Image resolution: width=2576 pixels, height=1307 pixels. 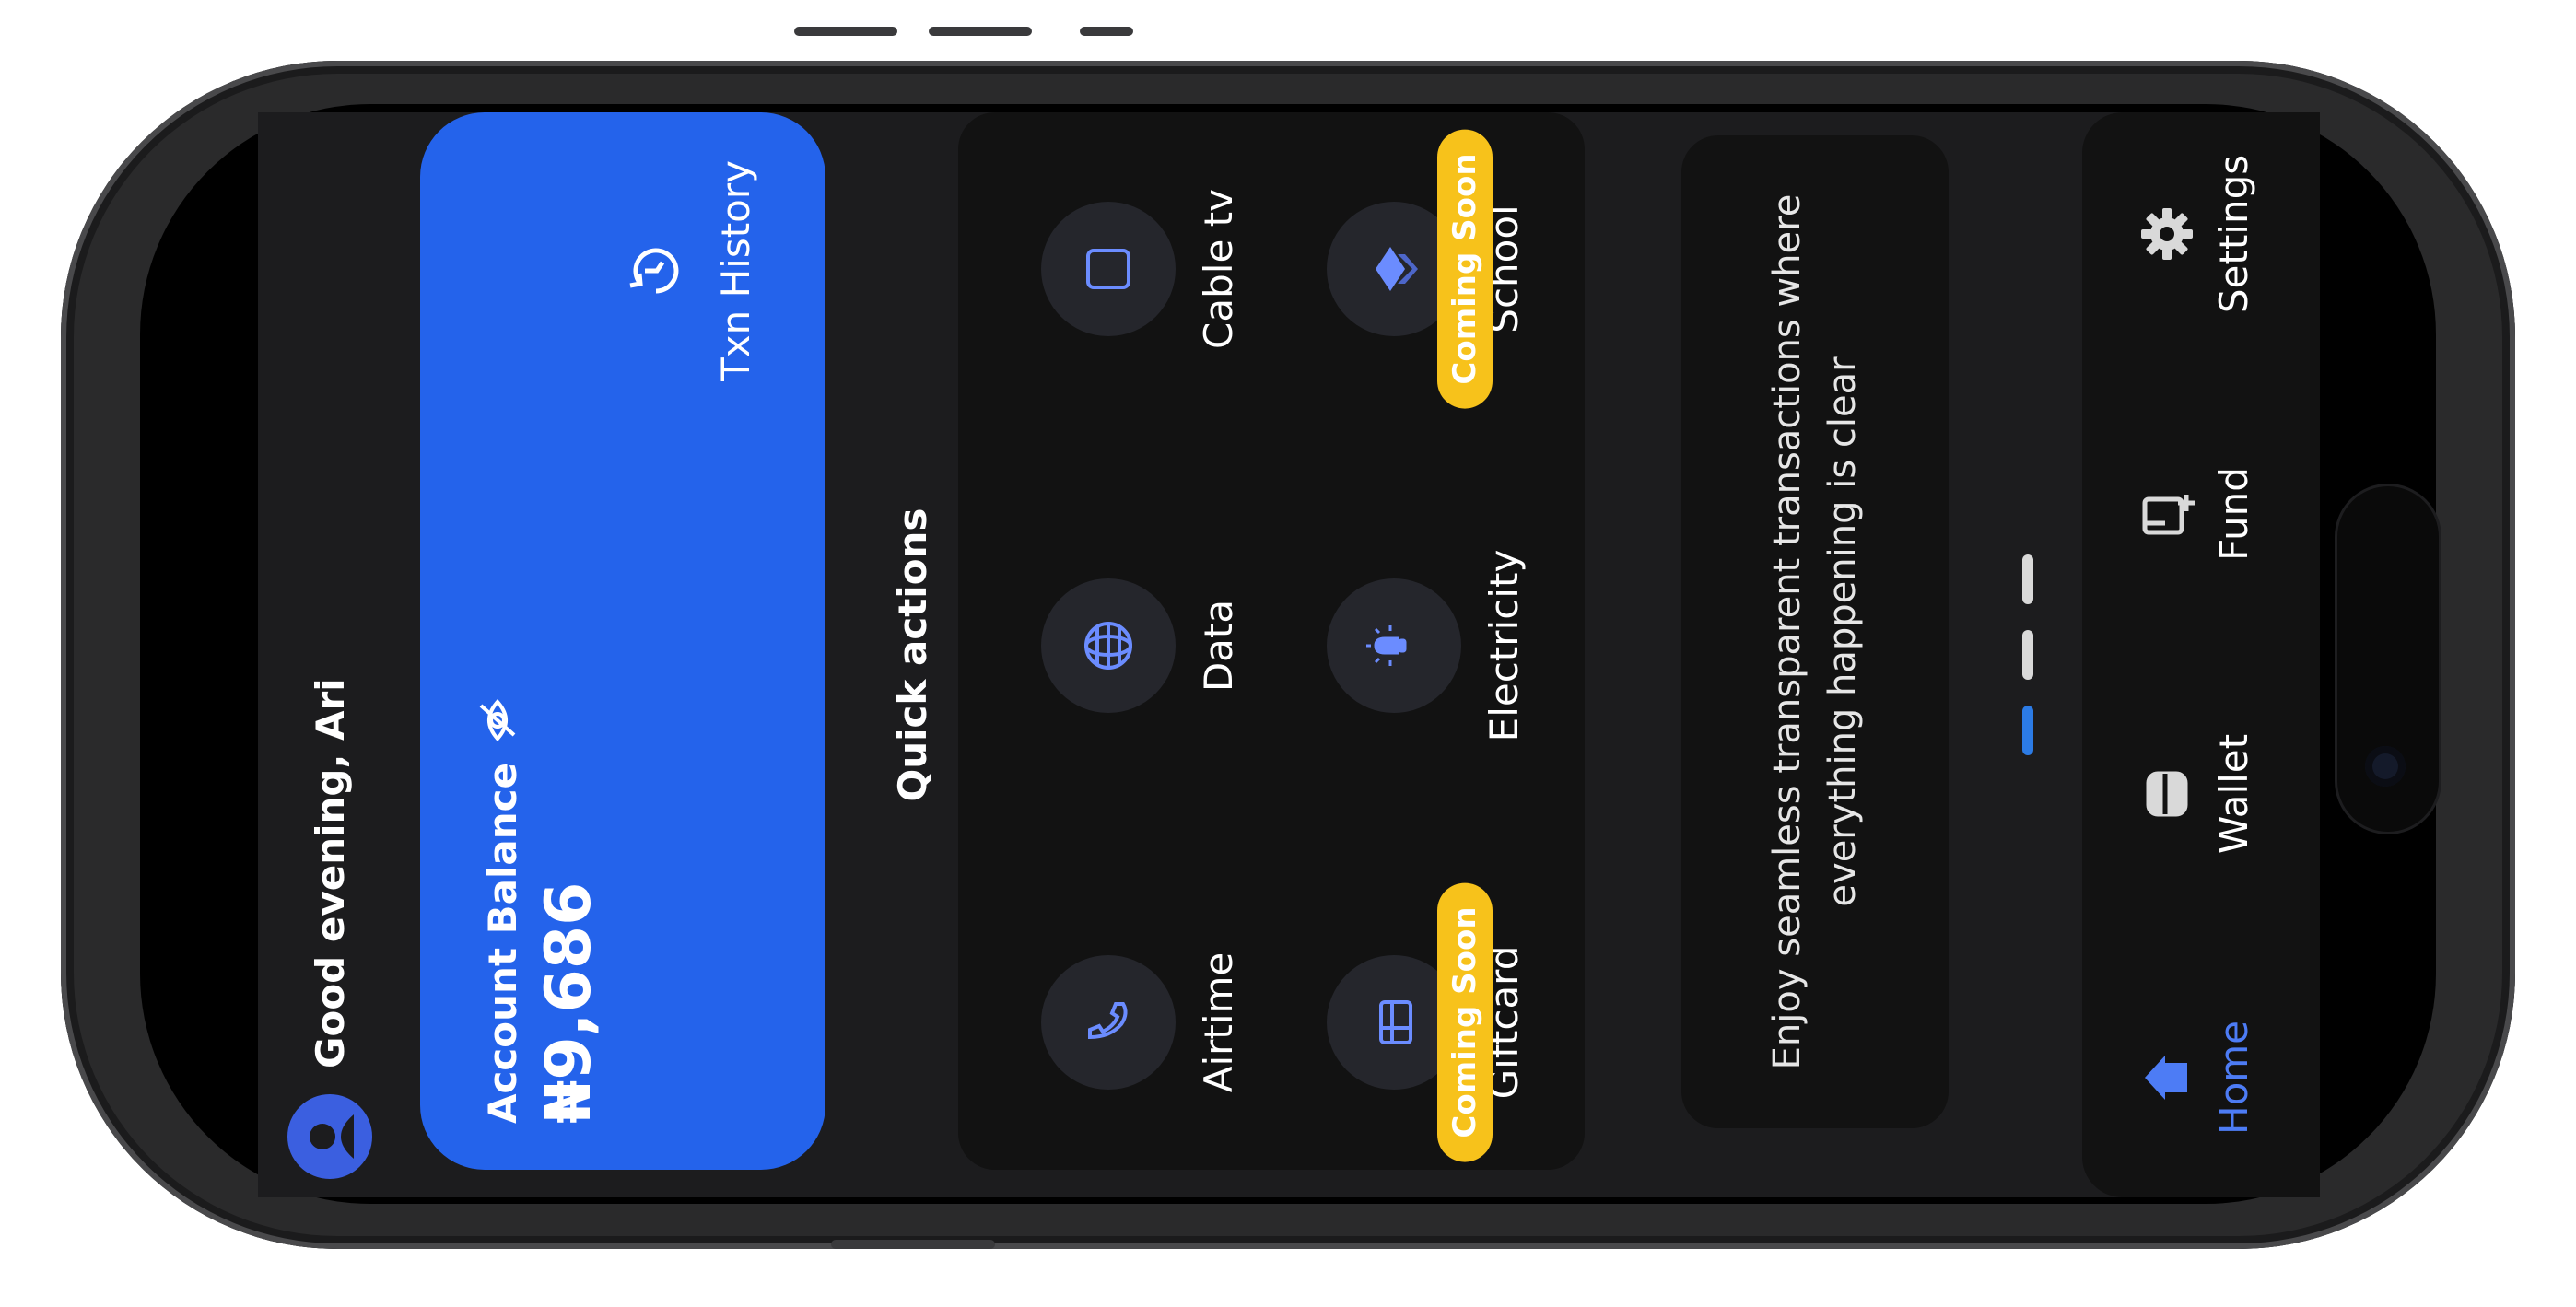 I want to click on nav-label-fund: Fund, so click(x=2233, y=514).